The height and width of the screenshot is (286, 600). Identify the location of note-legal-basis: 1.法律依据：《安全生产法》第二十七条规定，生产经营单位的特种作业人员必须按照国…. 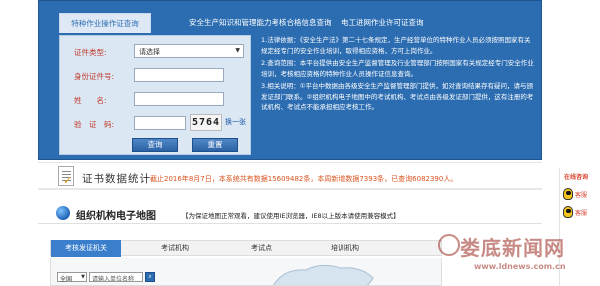
(396, 45).